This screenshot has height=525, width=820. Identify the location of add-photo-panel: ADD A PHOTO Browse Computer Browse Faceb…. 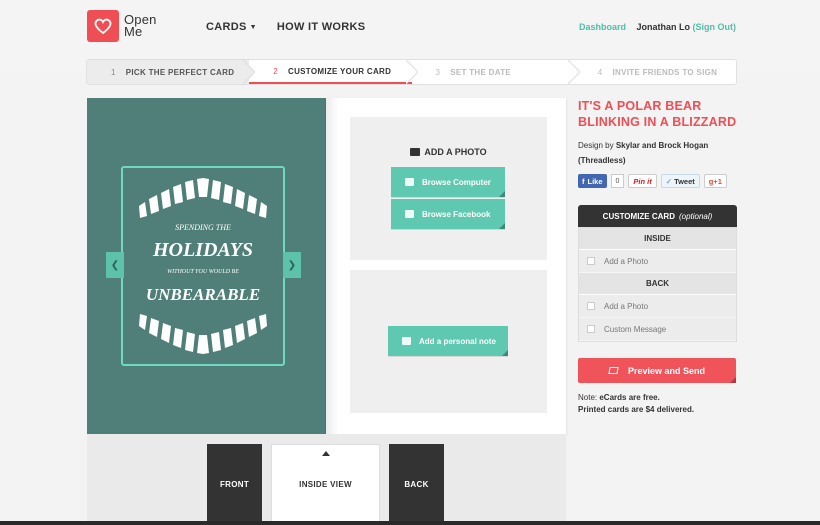
(448, 188).